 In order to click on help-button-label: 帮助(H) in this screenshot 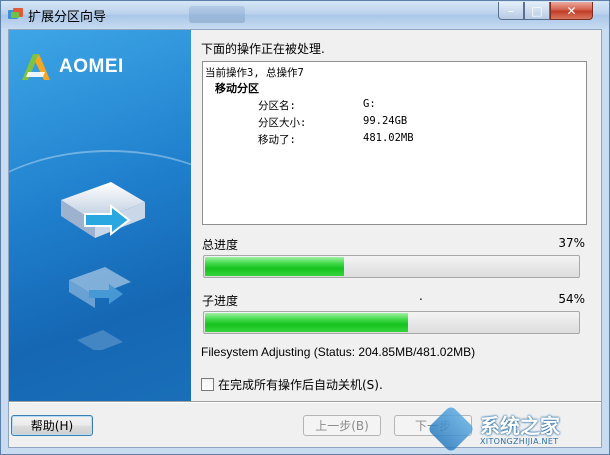, I will do `click(52, 426)`.